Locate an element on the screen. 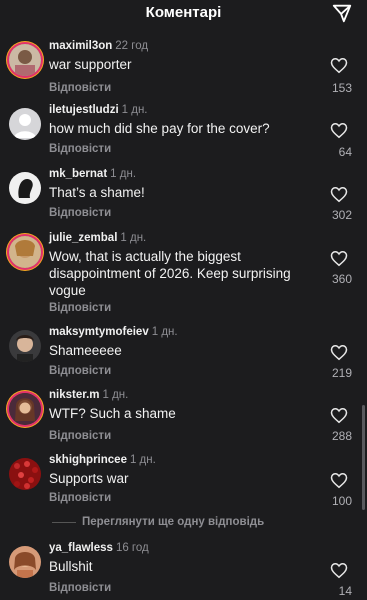  username: mk_bernat is located at coordinates (78, 174).